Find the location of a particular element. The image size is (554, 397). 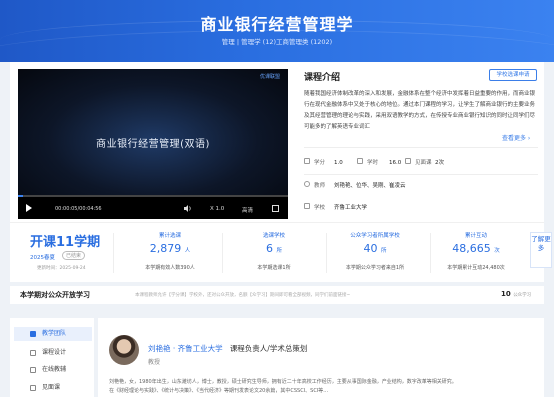

intro-heading: 课程介绍 is located at coordinates (322, 78).